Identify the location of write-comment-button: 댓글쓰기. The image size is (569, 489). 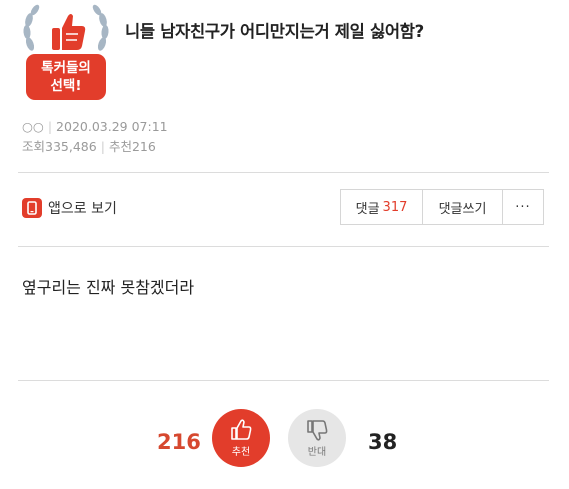
(463, 207).